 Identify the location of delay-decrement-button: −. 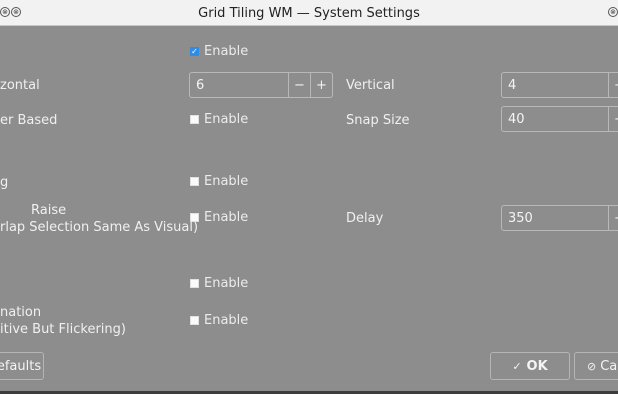
(613, 218).